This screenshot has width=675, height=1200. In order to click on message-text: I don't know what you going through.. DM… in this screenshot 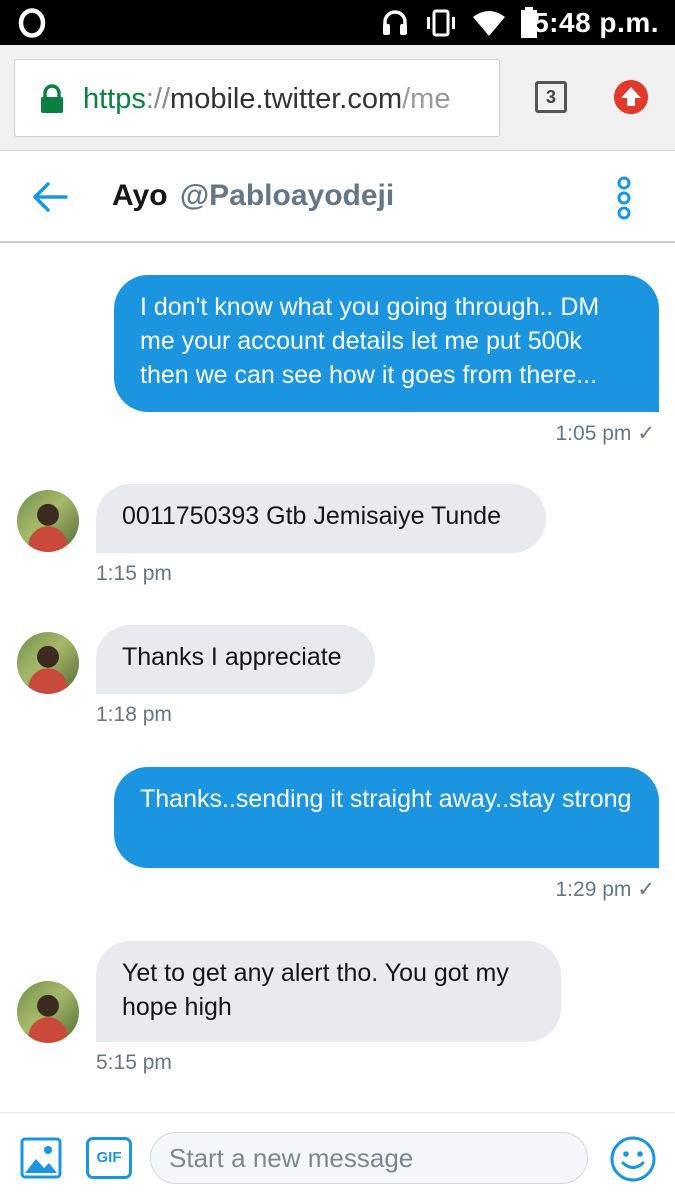, I will do `click(370, 341)`.